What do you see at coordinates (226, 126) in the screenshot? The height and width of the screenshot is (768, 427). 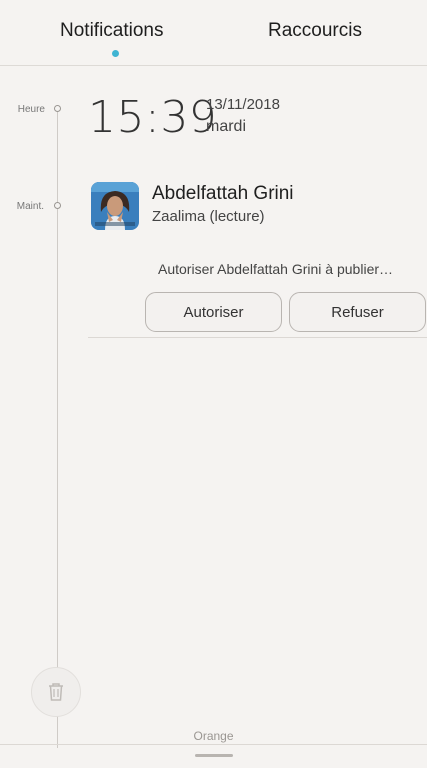 I see `clock-day: mardi` at bounding box center [226, 126].